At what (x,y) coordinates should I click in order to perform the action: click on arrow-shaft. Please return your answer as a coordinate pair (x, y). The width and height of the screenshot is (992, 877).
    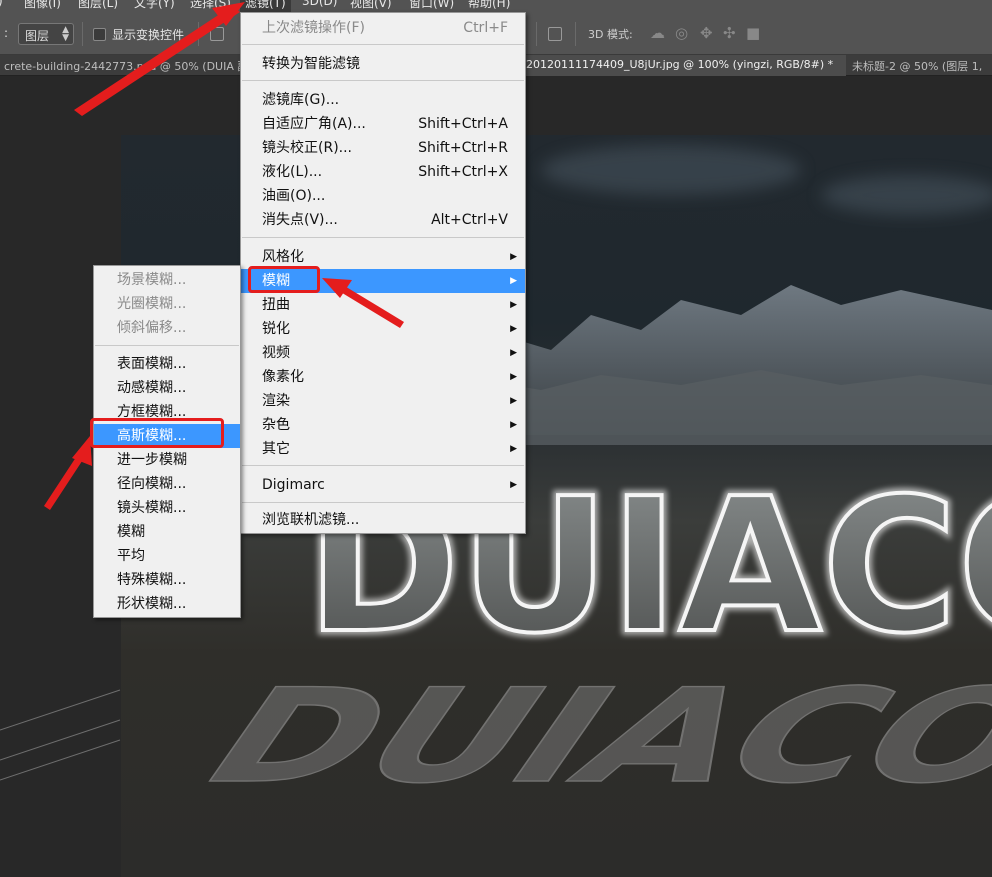
    Looking at the image, I should click on (157, 61).